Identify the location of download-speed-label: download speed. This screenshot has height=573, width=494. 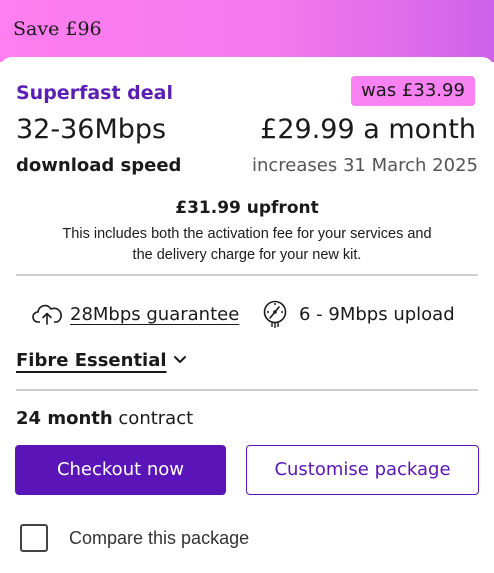
(99, 165).